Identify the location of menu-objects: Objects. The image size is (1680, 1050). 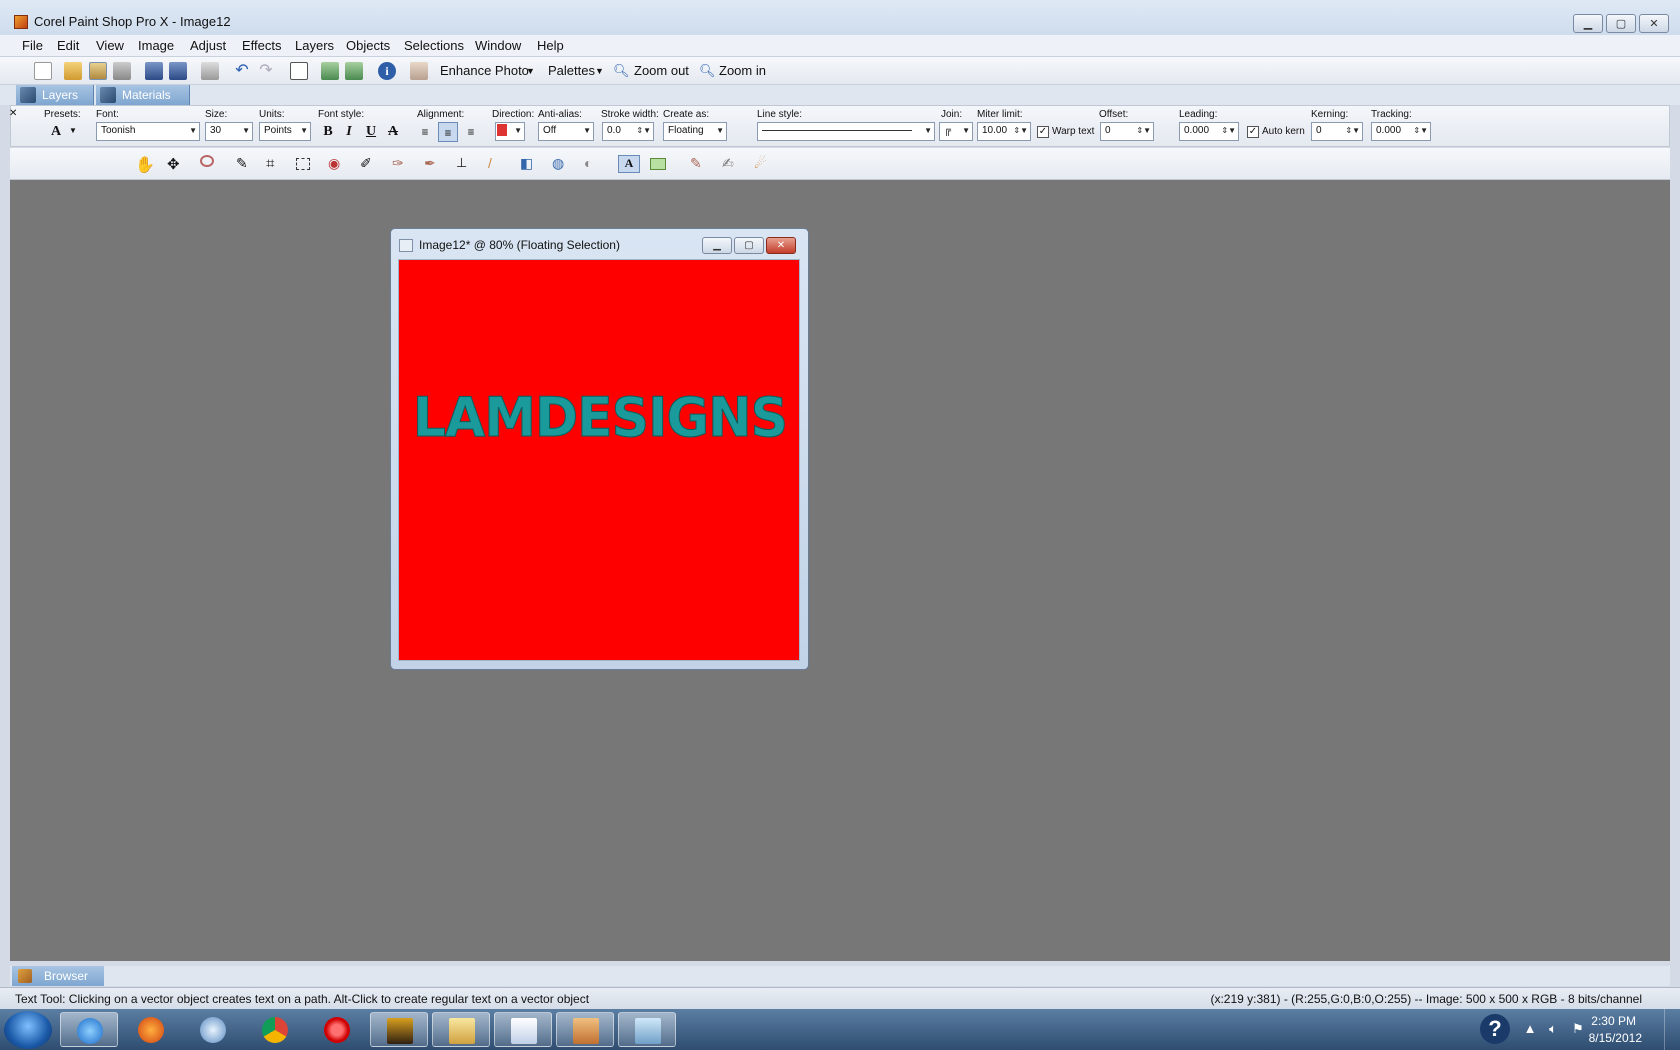
(368, 45).